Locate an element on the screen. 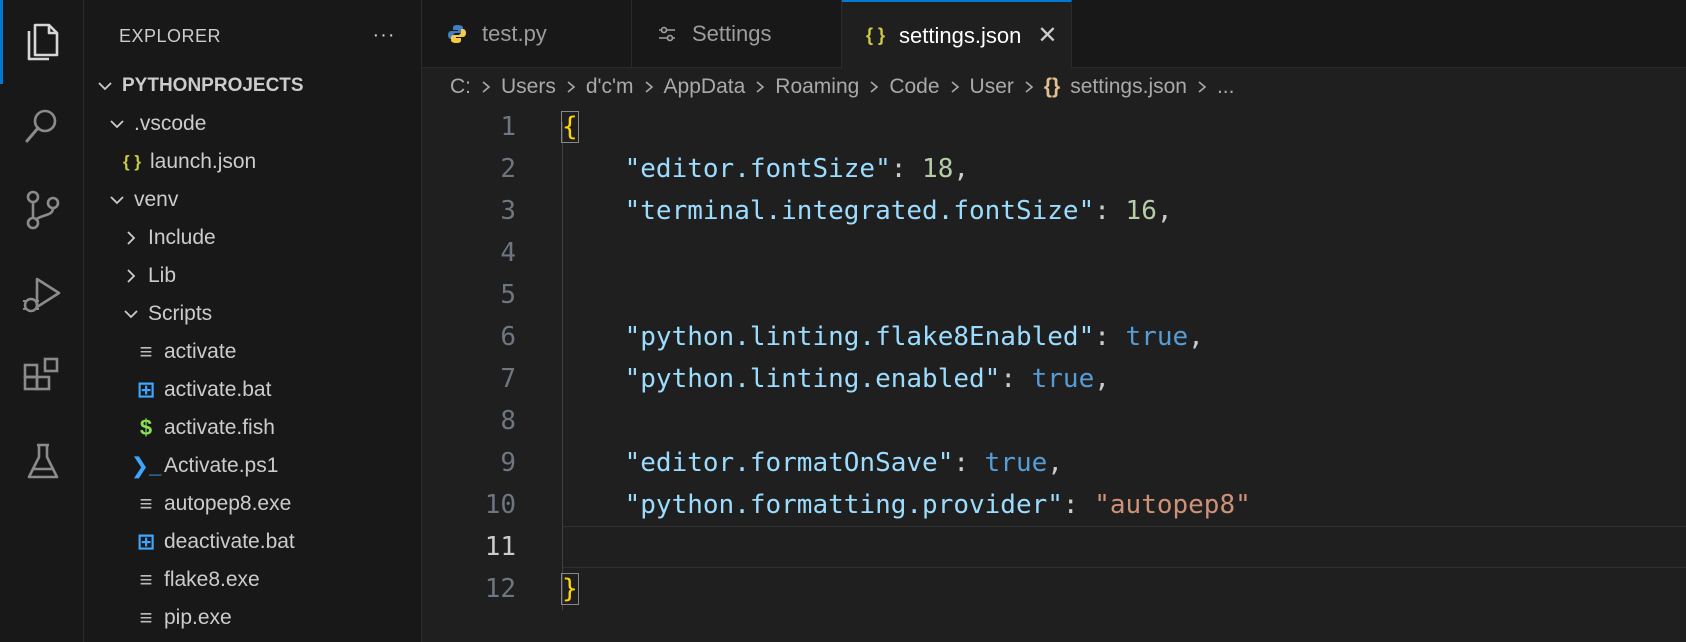 The height and width of the screenshot is (642, 1686). run-debug-icon is located at coordinates (42, 295).